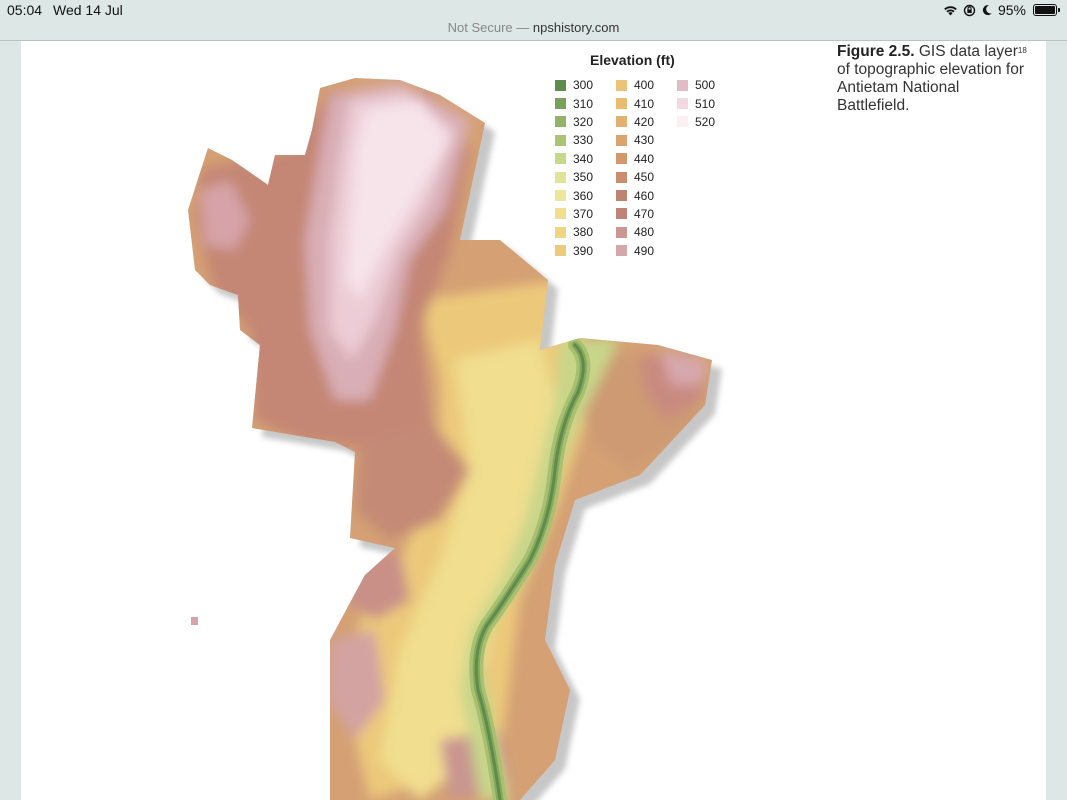 The width and height of the screenshot is (1067, 800). What do you see at coordinates (583, 158) in the screenshot?
I see `legend-label: 340` at bounding box center [583, 158].